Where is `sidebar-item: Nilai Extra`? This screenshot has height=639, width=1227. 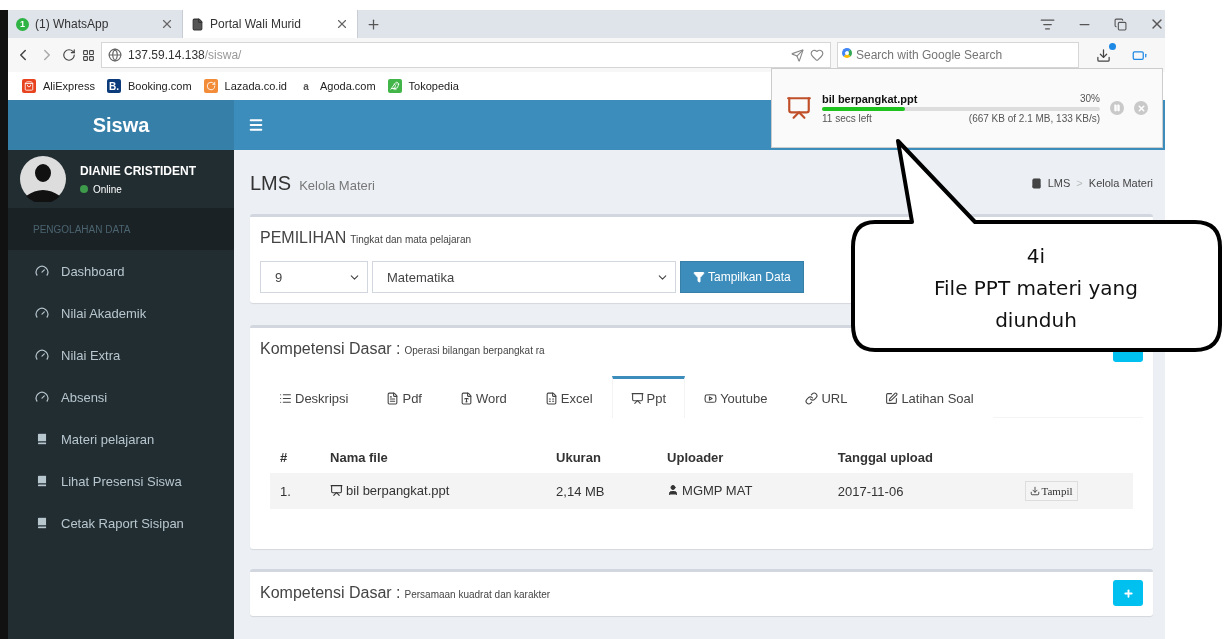
sidebar-item: Nilai Extra is located at coordinates (121, 355).